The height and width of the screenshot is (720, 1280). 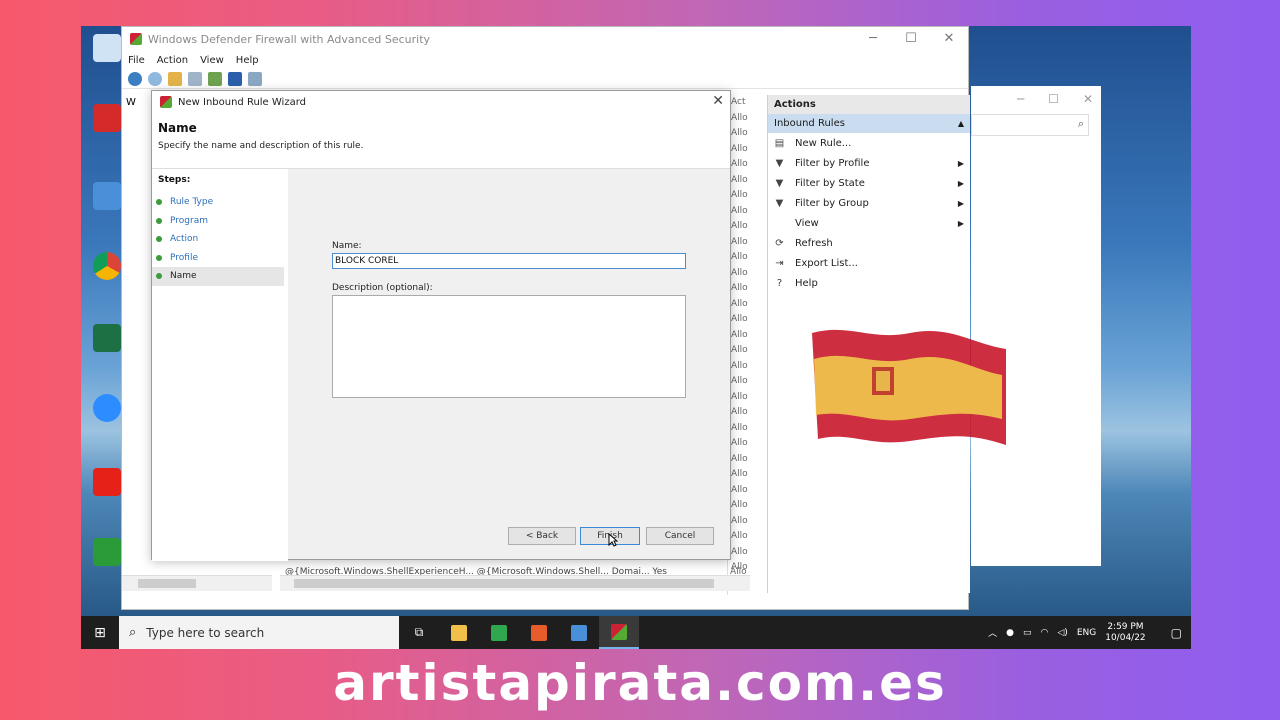 I want to click on wizard-step: Name, so click(x=218, y=276).